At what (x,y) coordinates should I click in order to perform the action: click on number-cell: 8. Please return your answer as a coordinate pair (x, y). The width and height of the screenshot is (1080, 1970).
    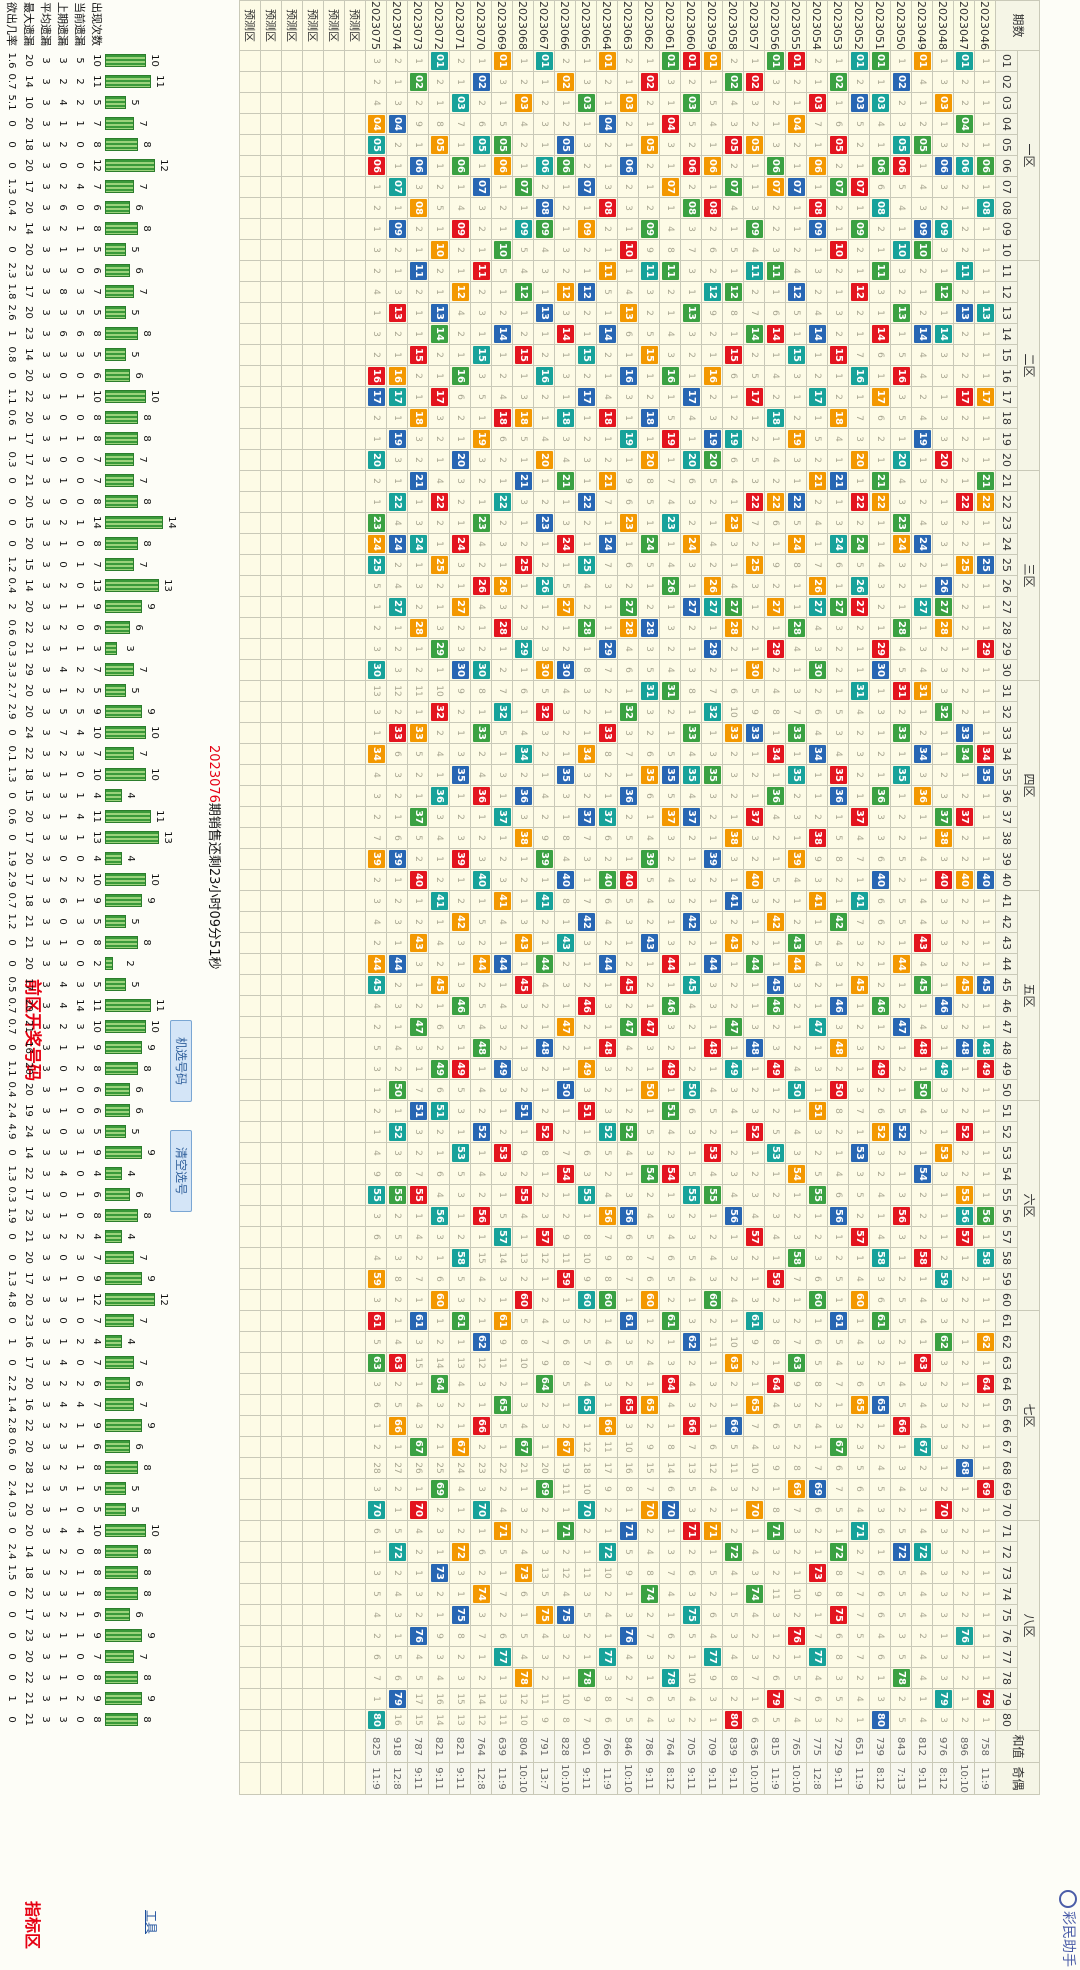
    Looking at the image, I should click on (817, 1384).